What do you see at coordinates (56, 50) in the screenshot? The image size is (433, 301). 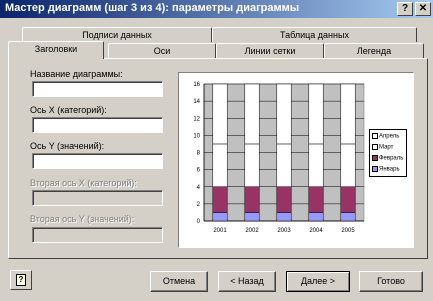 I see `tab-titles: Заголовки` at bounding box center [56, 50].